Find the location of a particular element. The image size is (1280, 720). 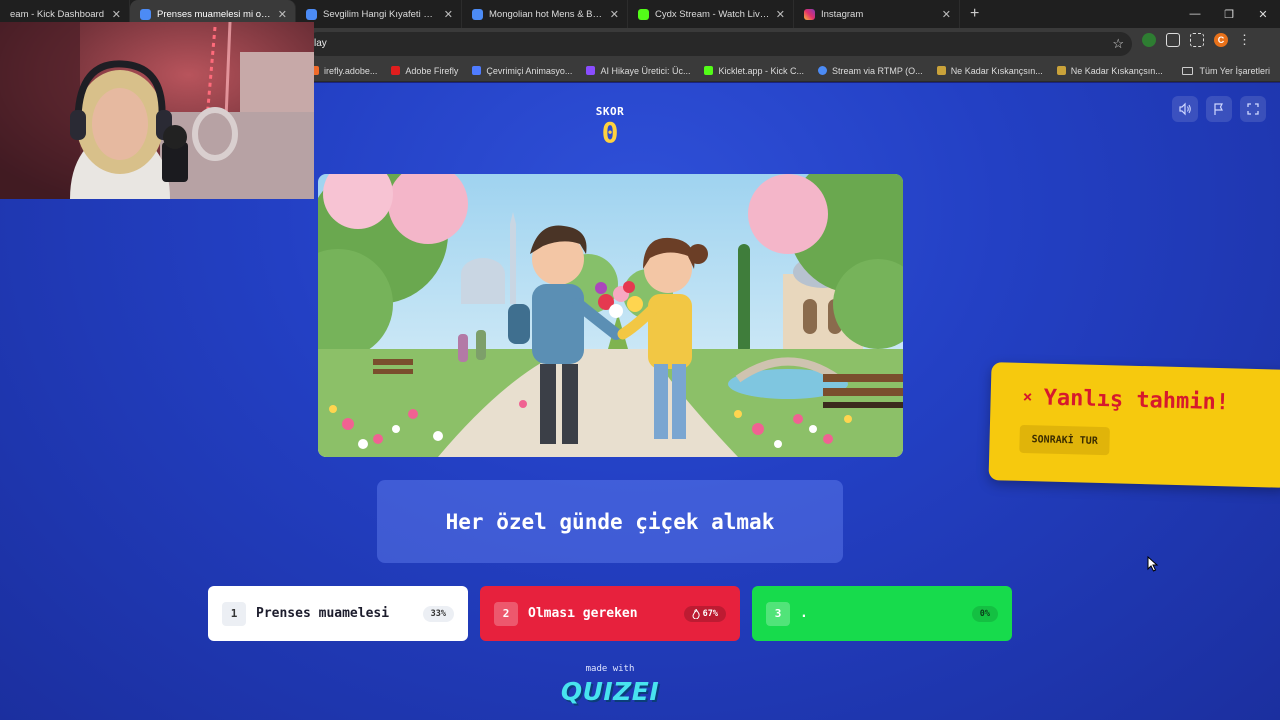

option-number: 3 is located at coordinates (778, 613).